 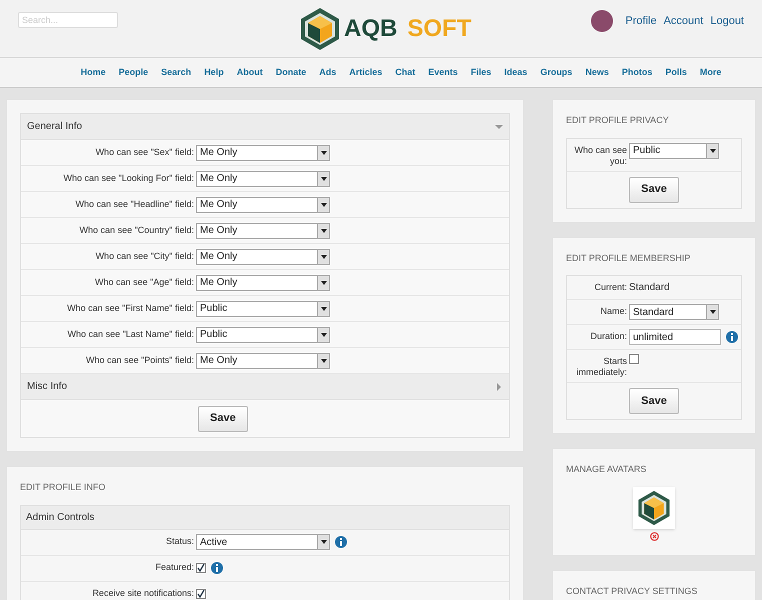 I want to click on panel-title: CONTACT PRIVACY SETTINGS, so click(x=632, y=591).